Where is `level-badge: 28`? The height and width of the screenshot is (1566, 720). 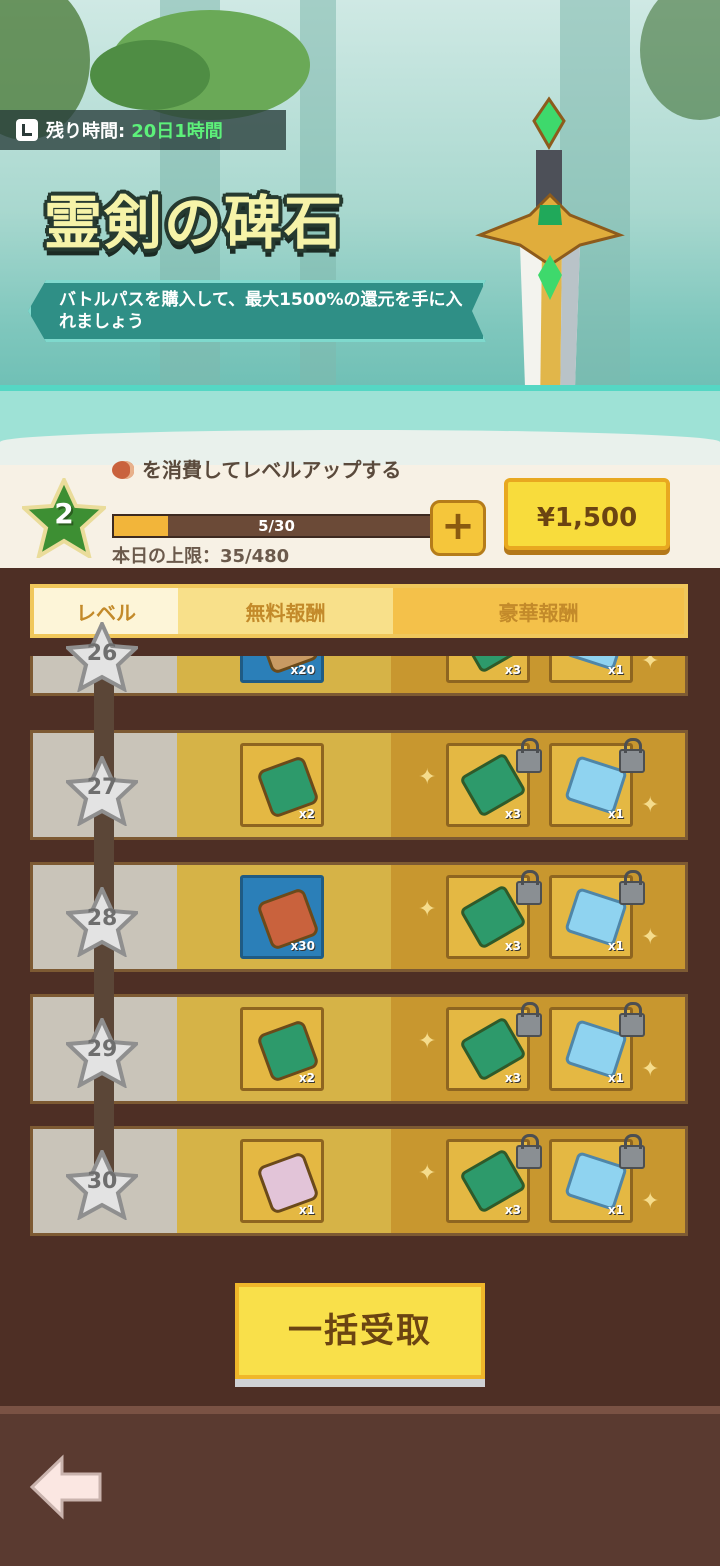 level-badge: 28 is located at coordinates (102, 921).